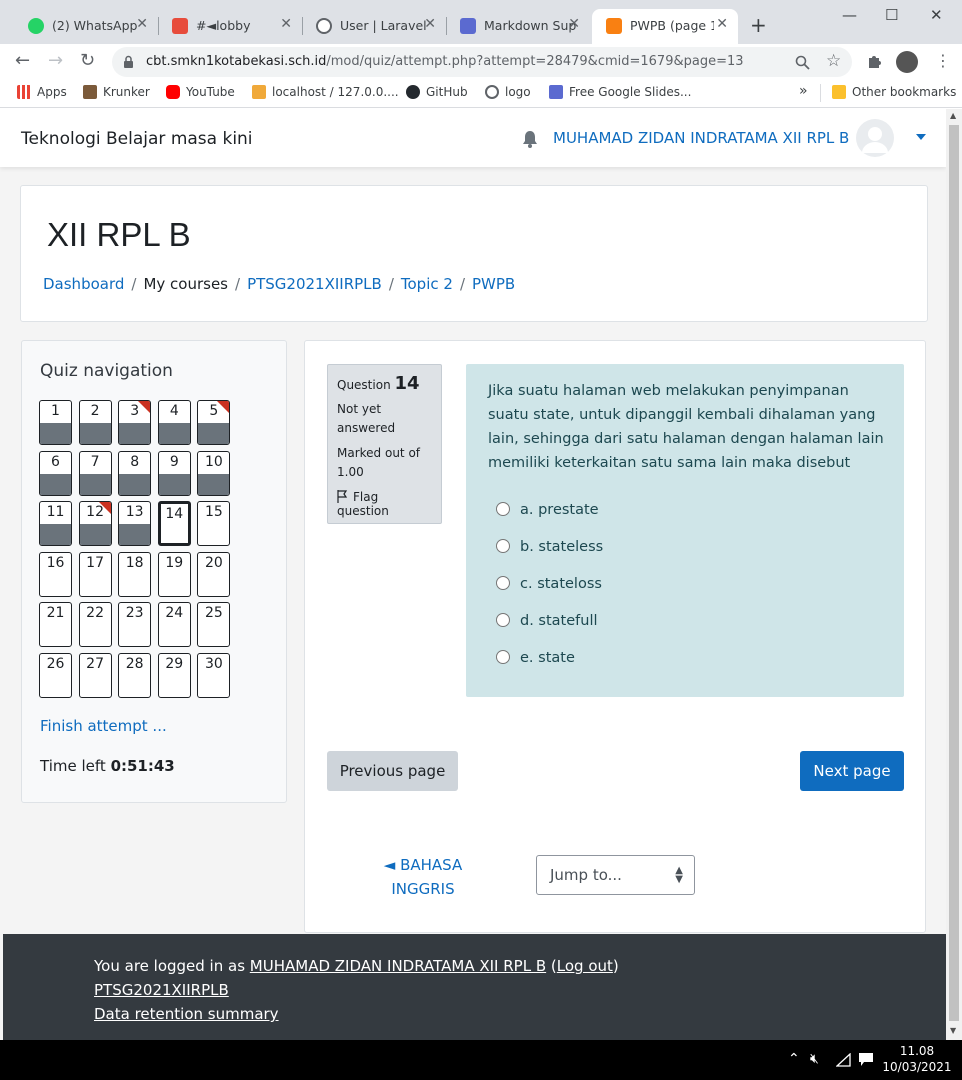 This screenshot has height=1080, width=962. I want to click on quiz-nav-button: 9, so click(174, 473).